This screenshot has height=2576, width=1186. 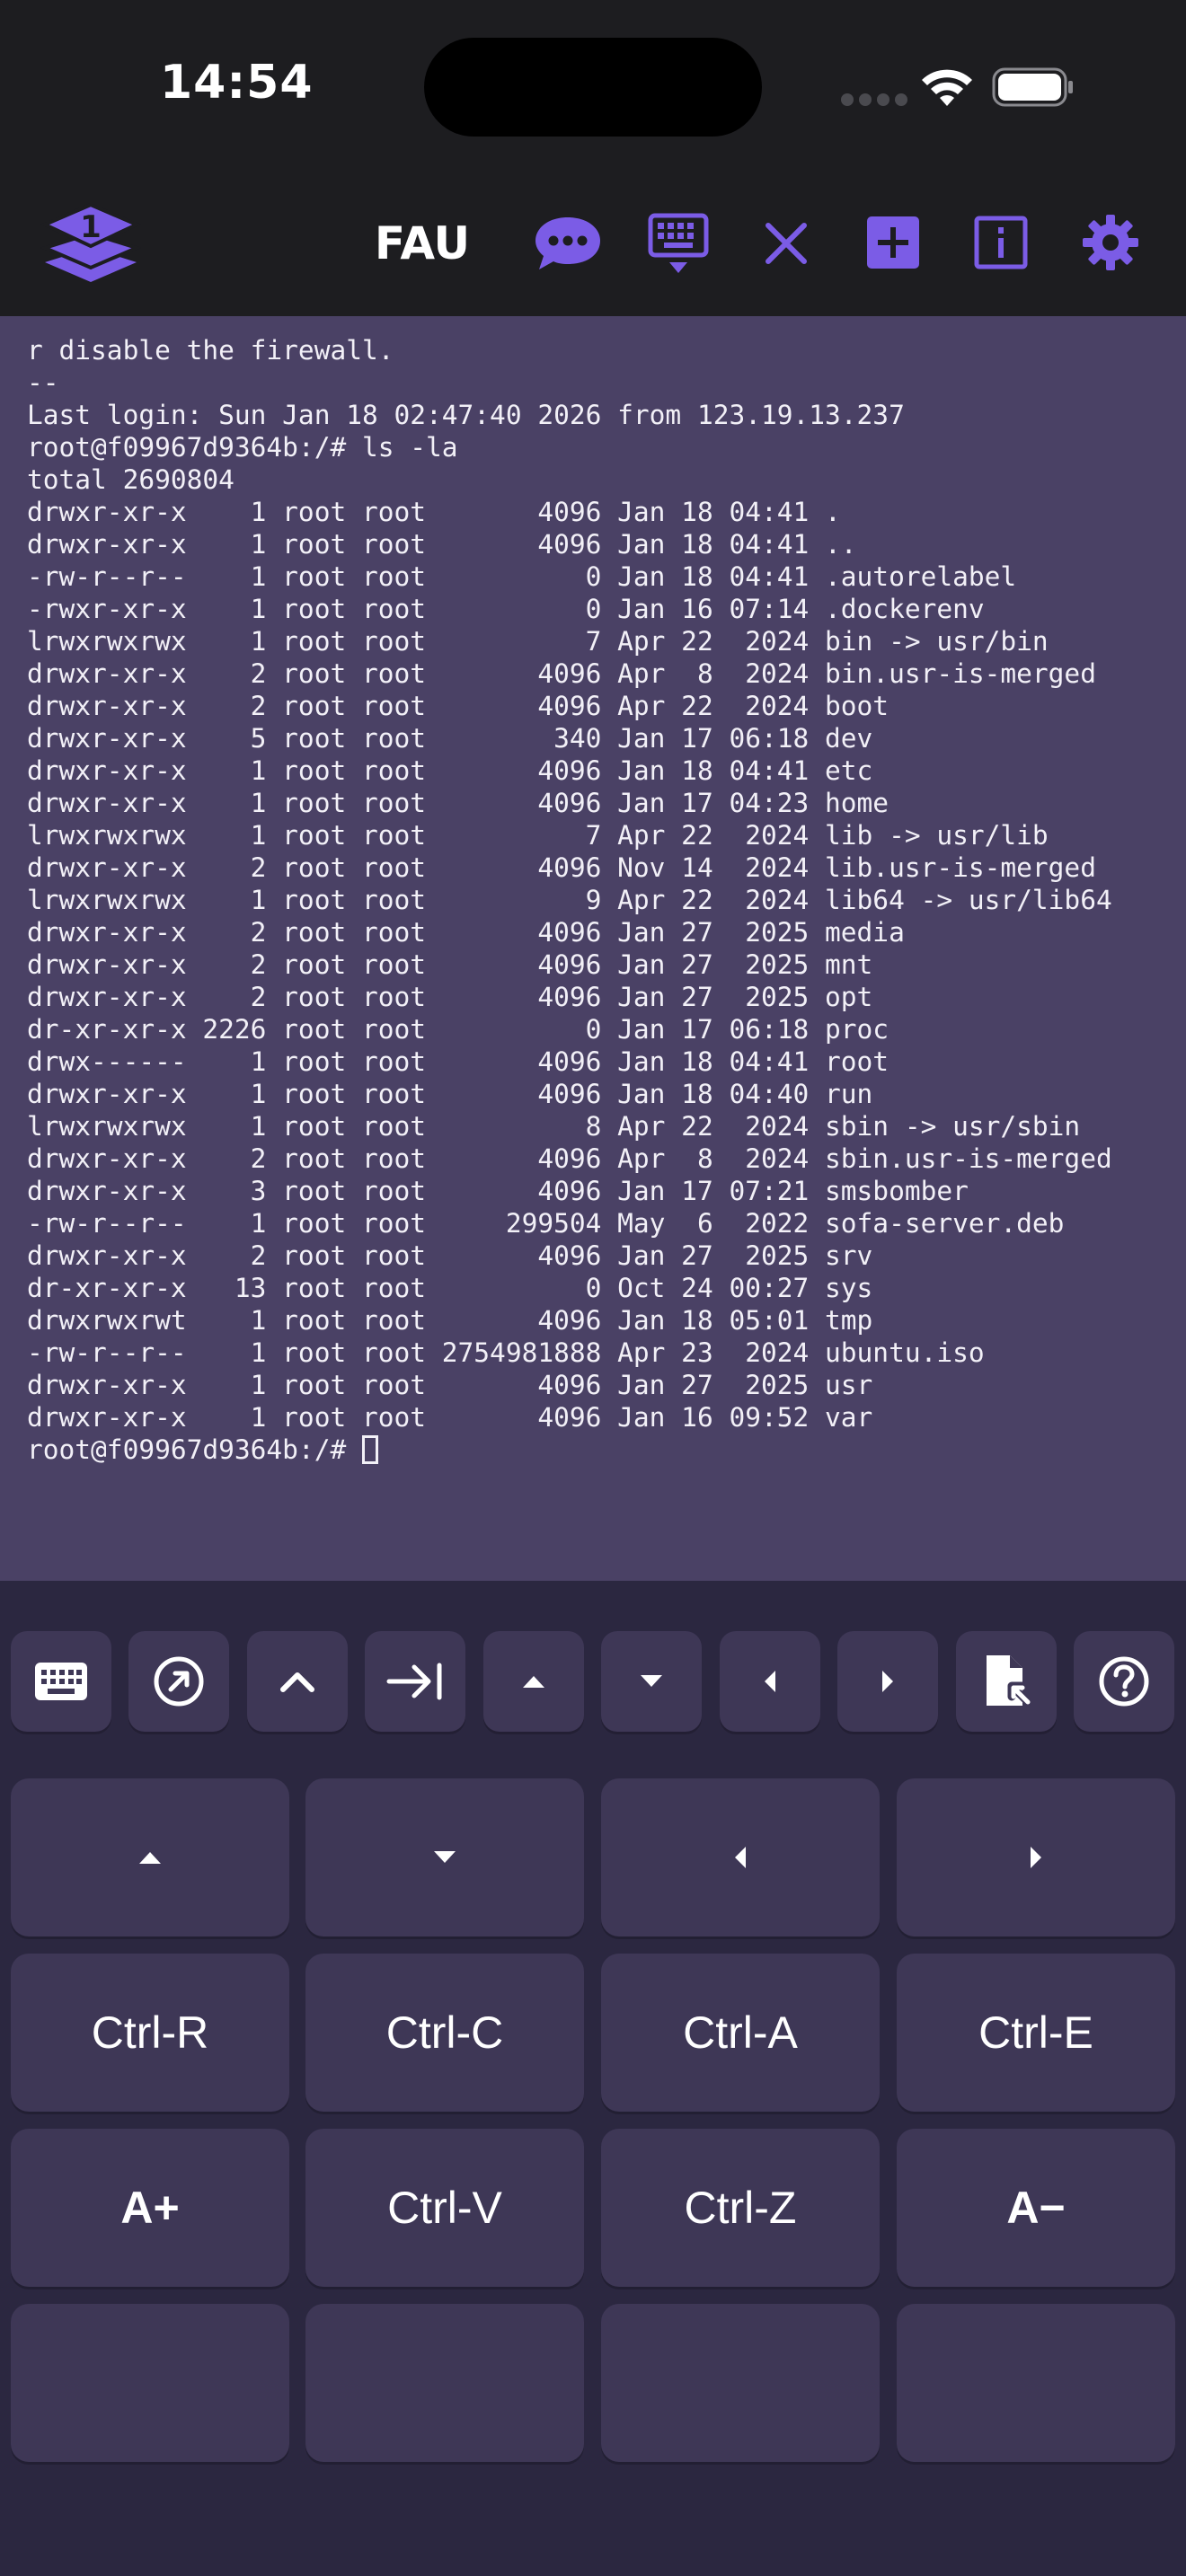 I want to click on status-bar: 14:54, so click(x=593, y=85).